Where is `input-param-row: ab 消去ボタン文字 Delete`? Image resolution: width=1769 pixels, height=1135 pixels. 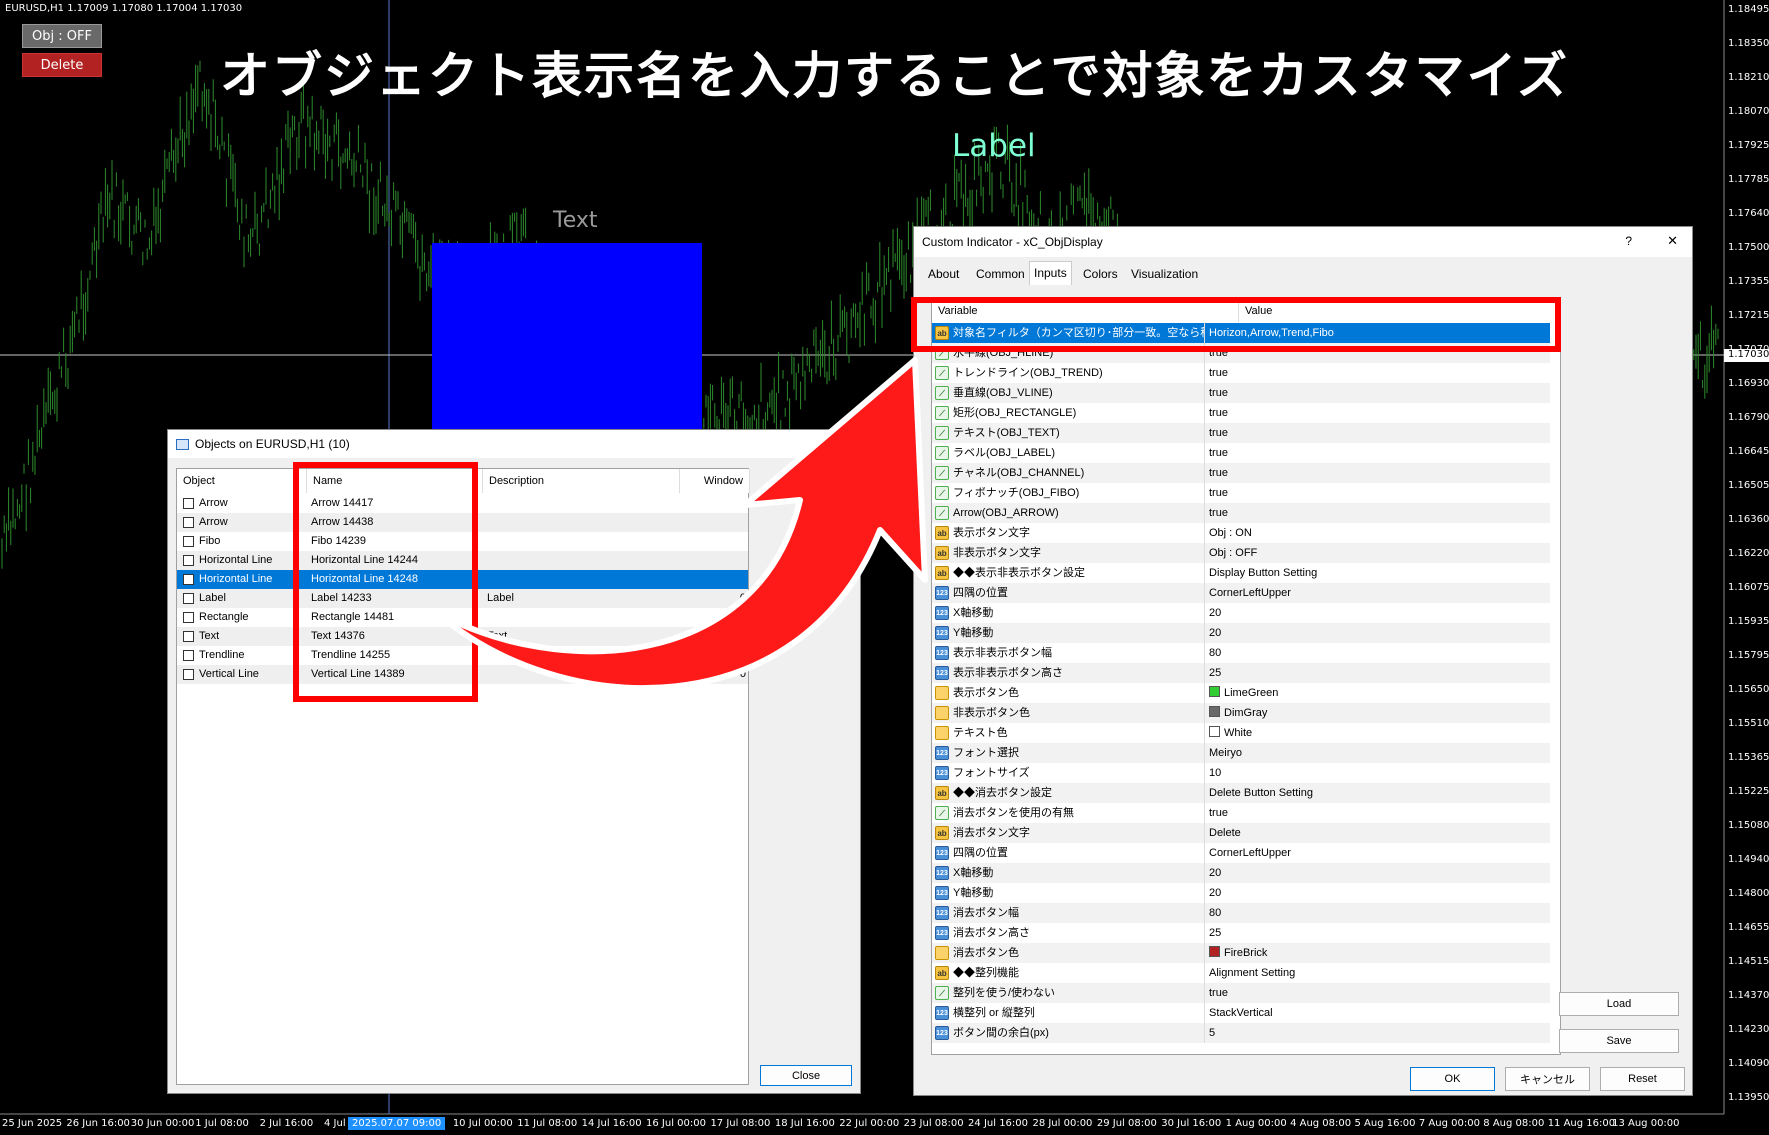 input-param-row: ab 消去ボタン文字 Delete is located at coordinates (1241, 833).